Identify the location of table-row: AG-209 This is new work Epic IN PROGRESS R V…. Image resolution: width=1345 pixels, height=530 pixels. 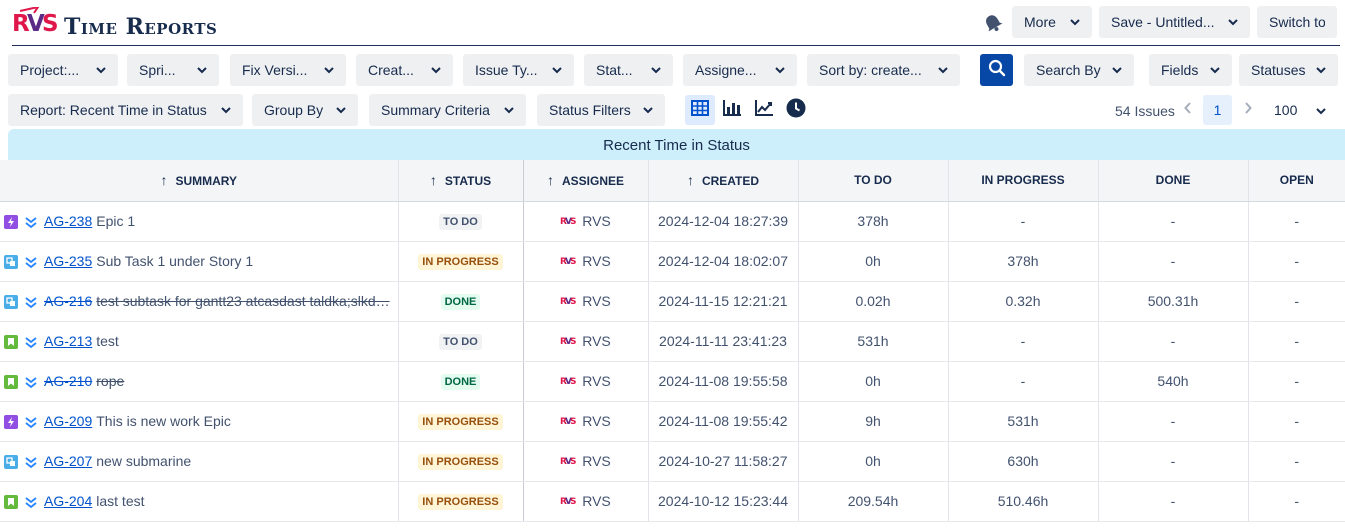
(672, 421).